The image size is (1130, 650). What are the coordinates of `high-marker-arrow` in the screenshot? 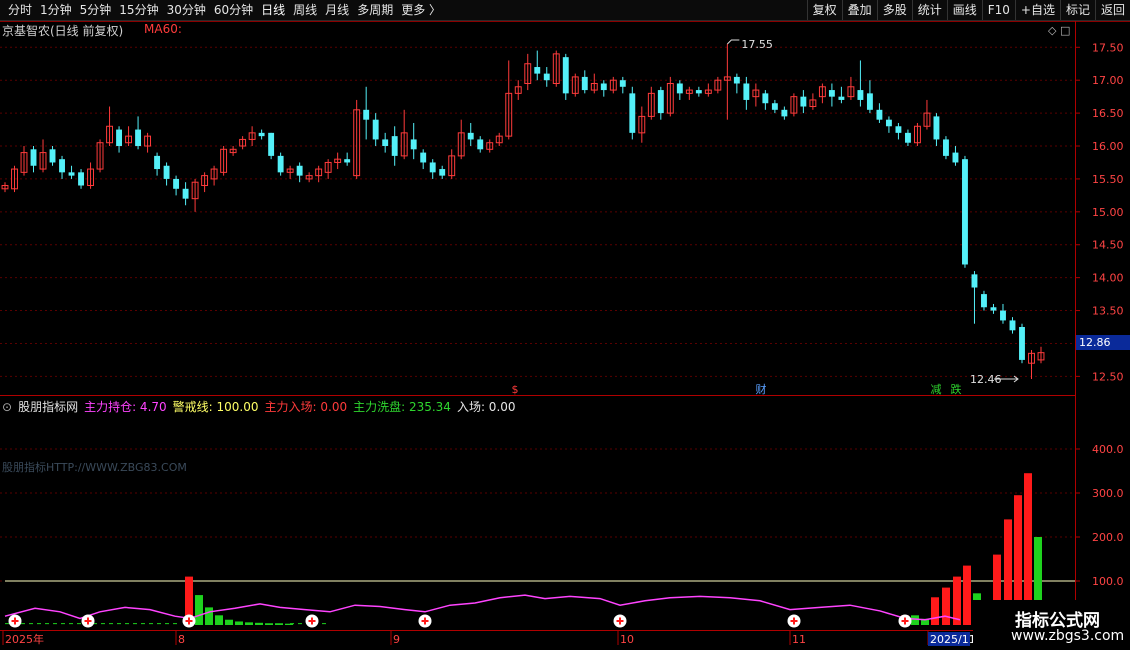 It's located at (733, 42).